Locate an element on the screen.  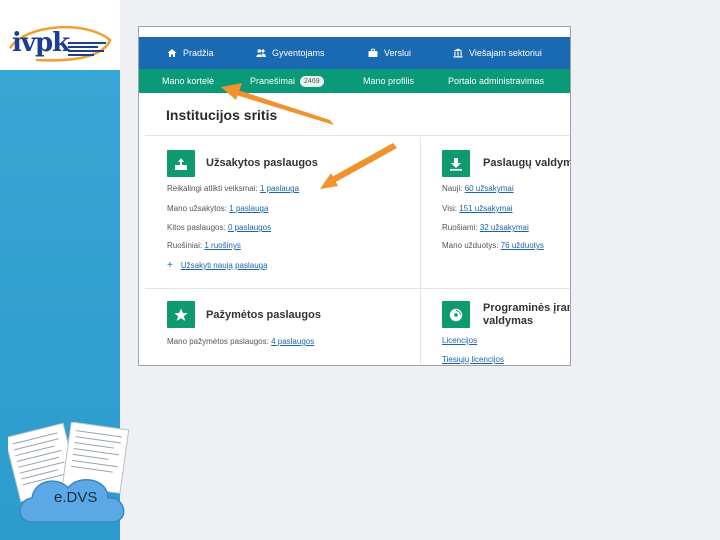
order-new-service-link: + Užsakyti naują paslaugą is located at coordinates (217, 265).